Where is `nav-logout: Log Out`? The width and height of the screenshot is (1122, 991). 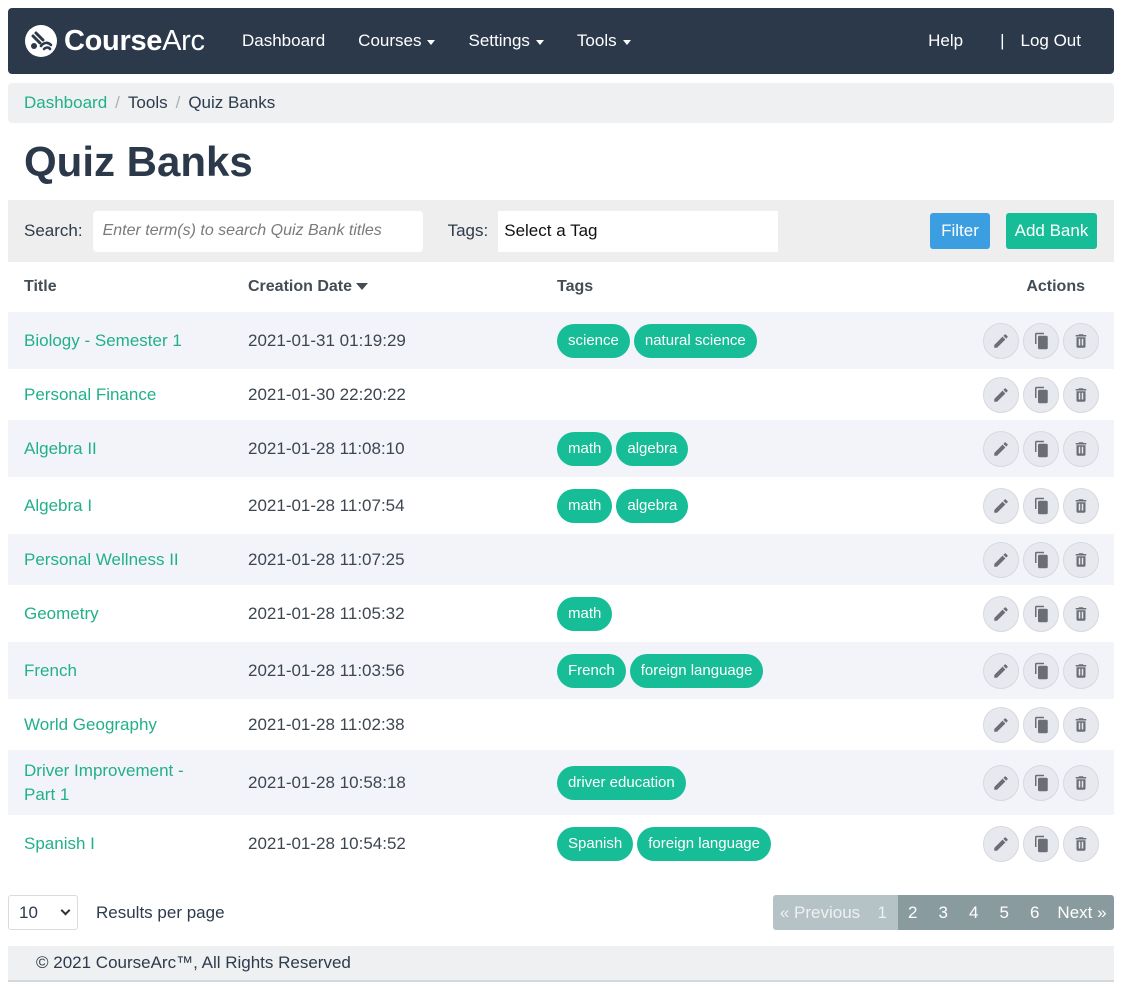
nav-logout: Log Out is located at coordinates (1051, 41).